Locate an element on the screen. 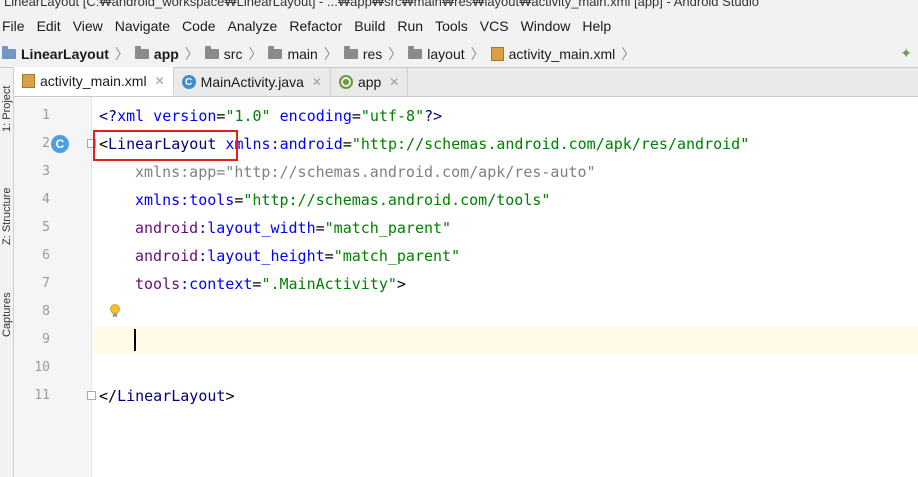  code-line-6: android:layout_height="match_parent" is located at coordinates (297, 256).